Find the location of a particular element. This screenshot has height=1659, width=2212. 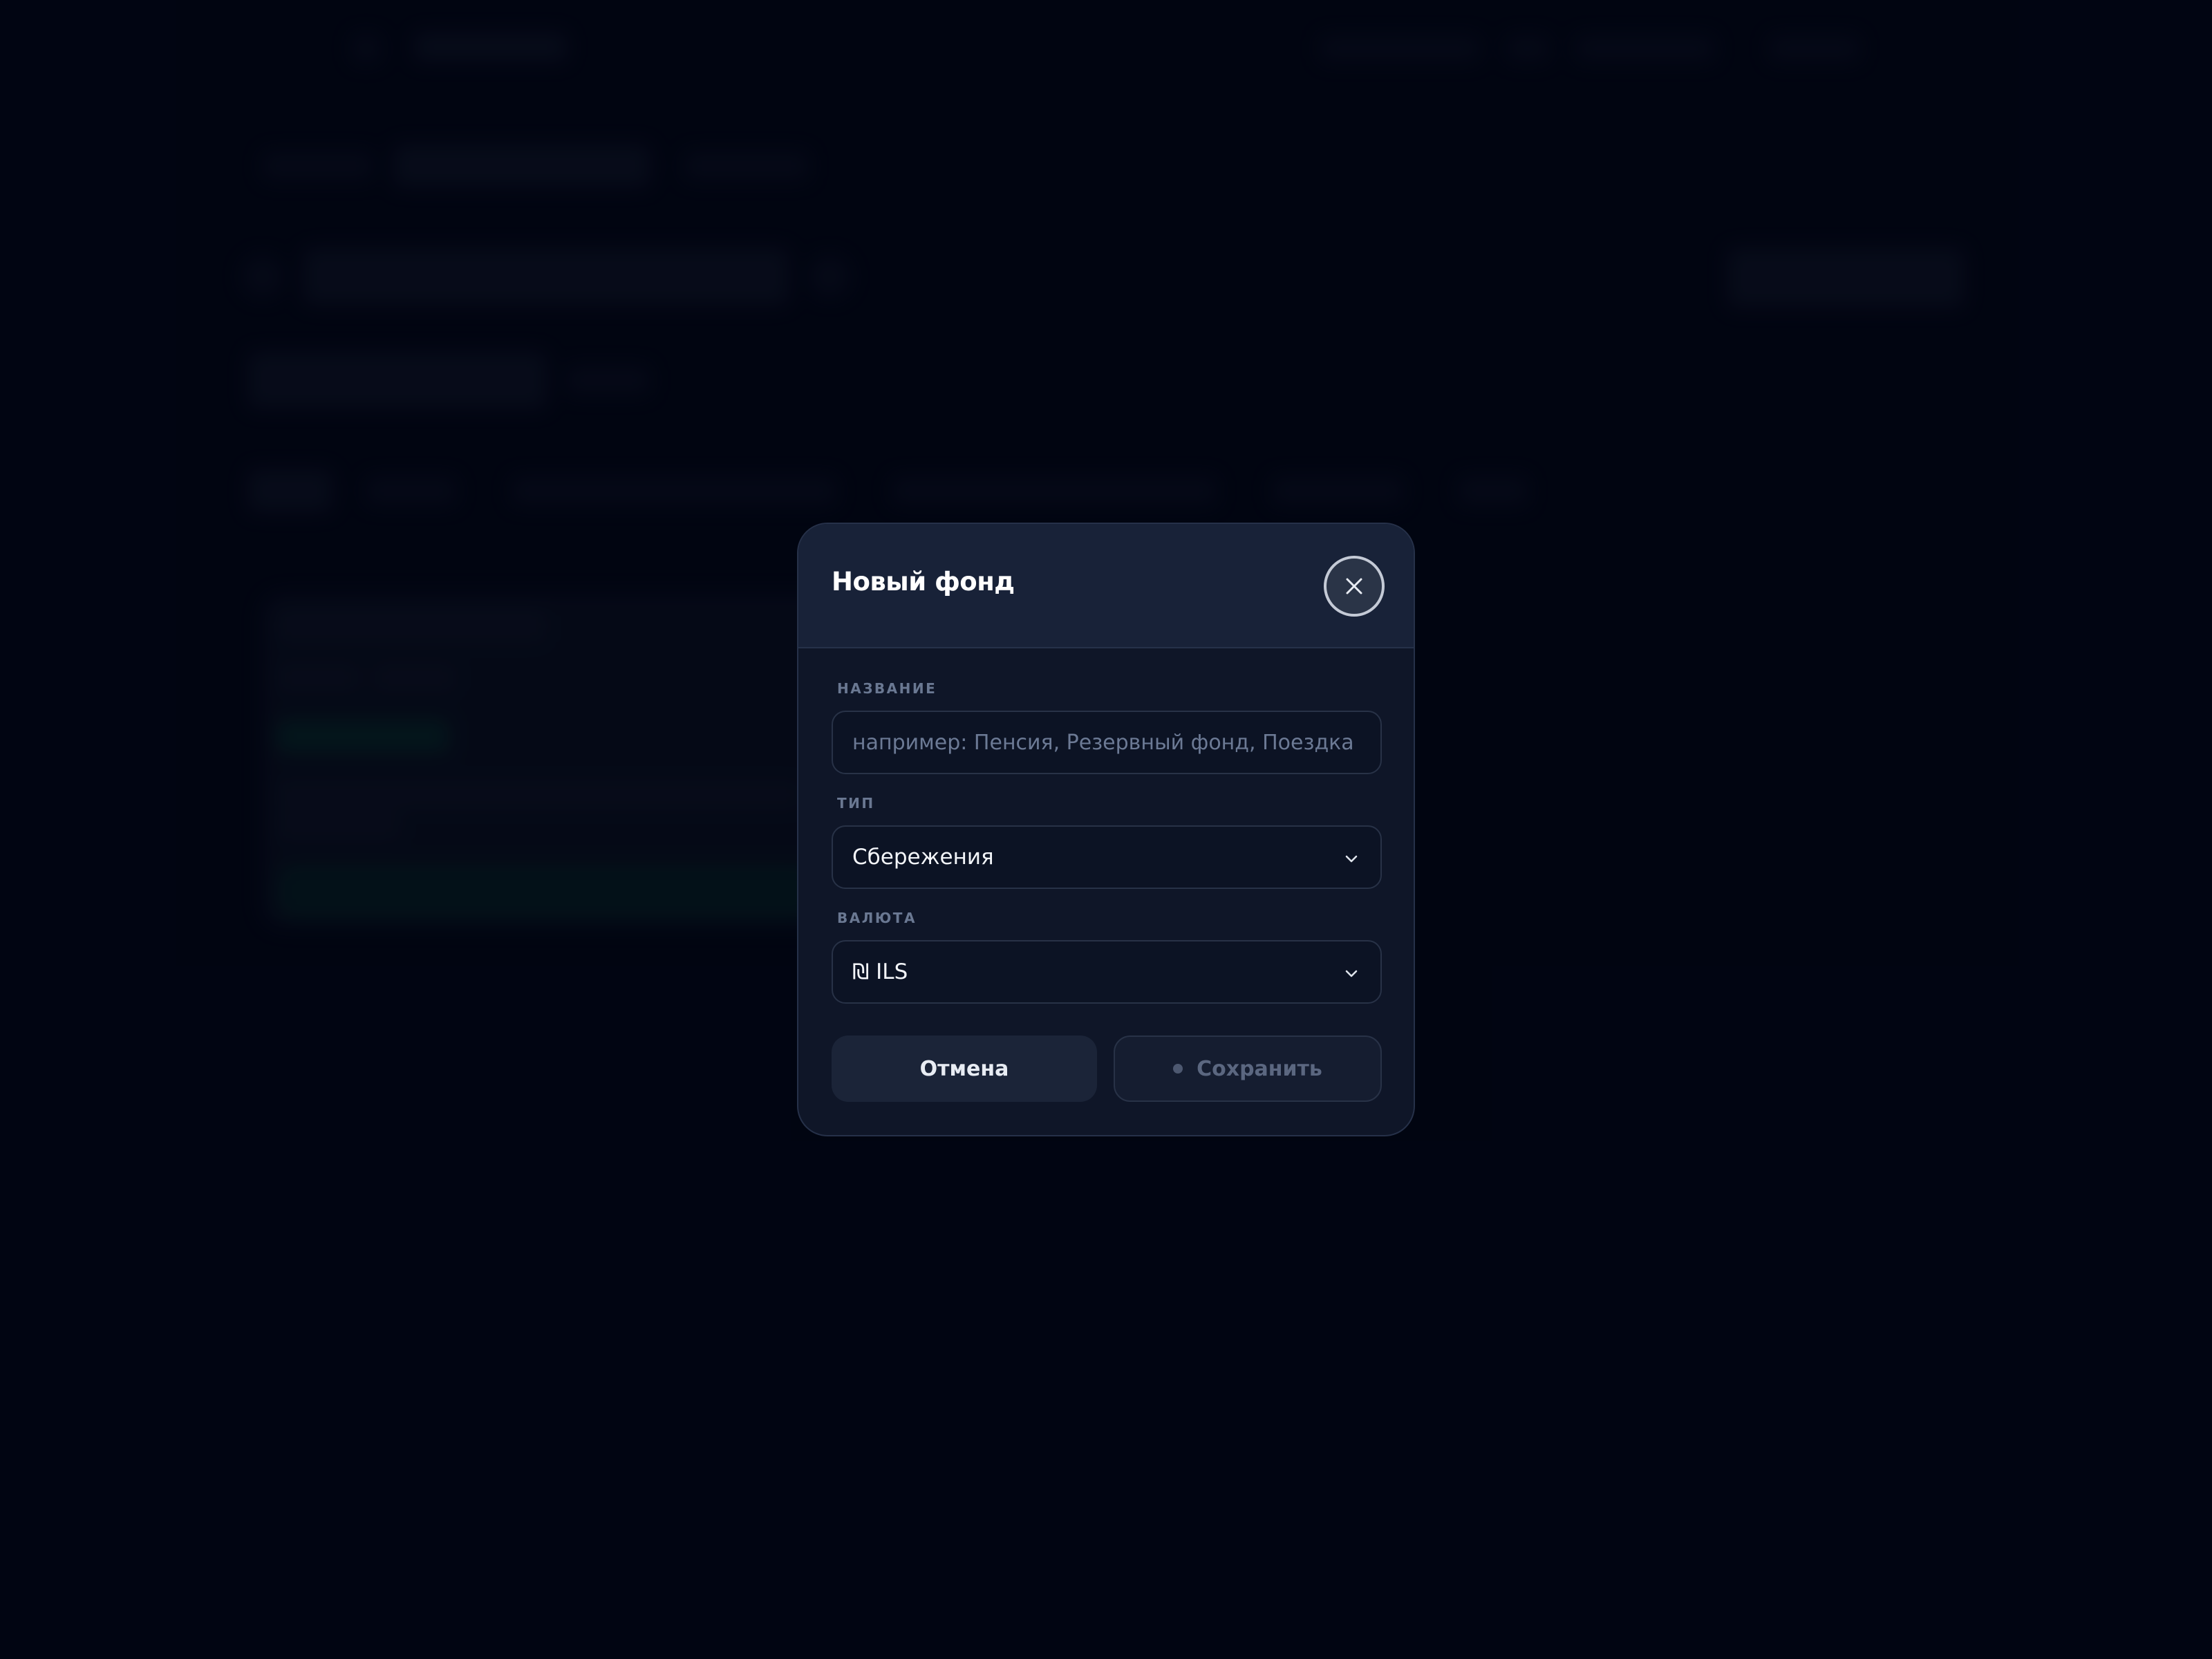

cancel-button-label: Отмена is located at coordinates (964, 1068).